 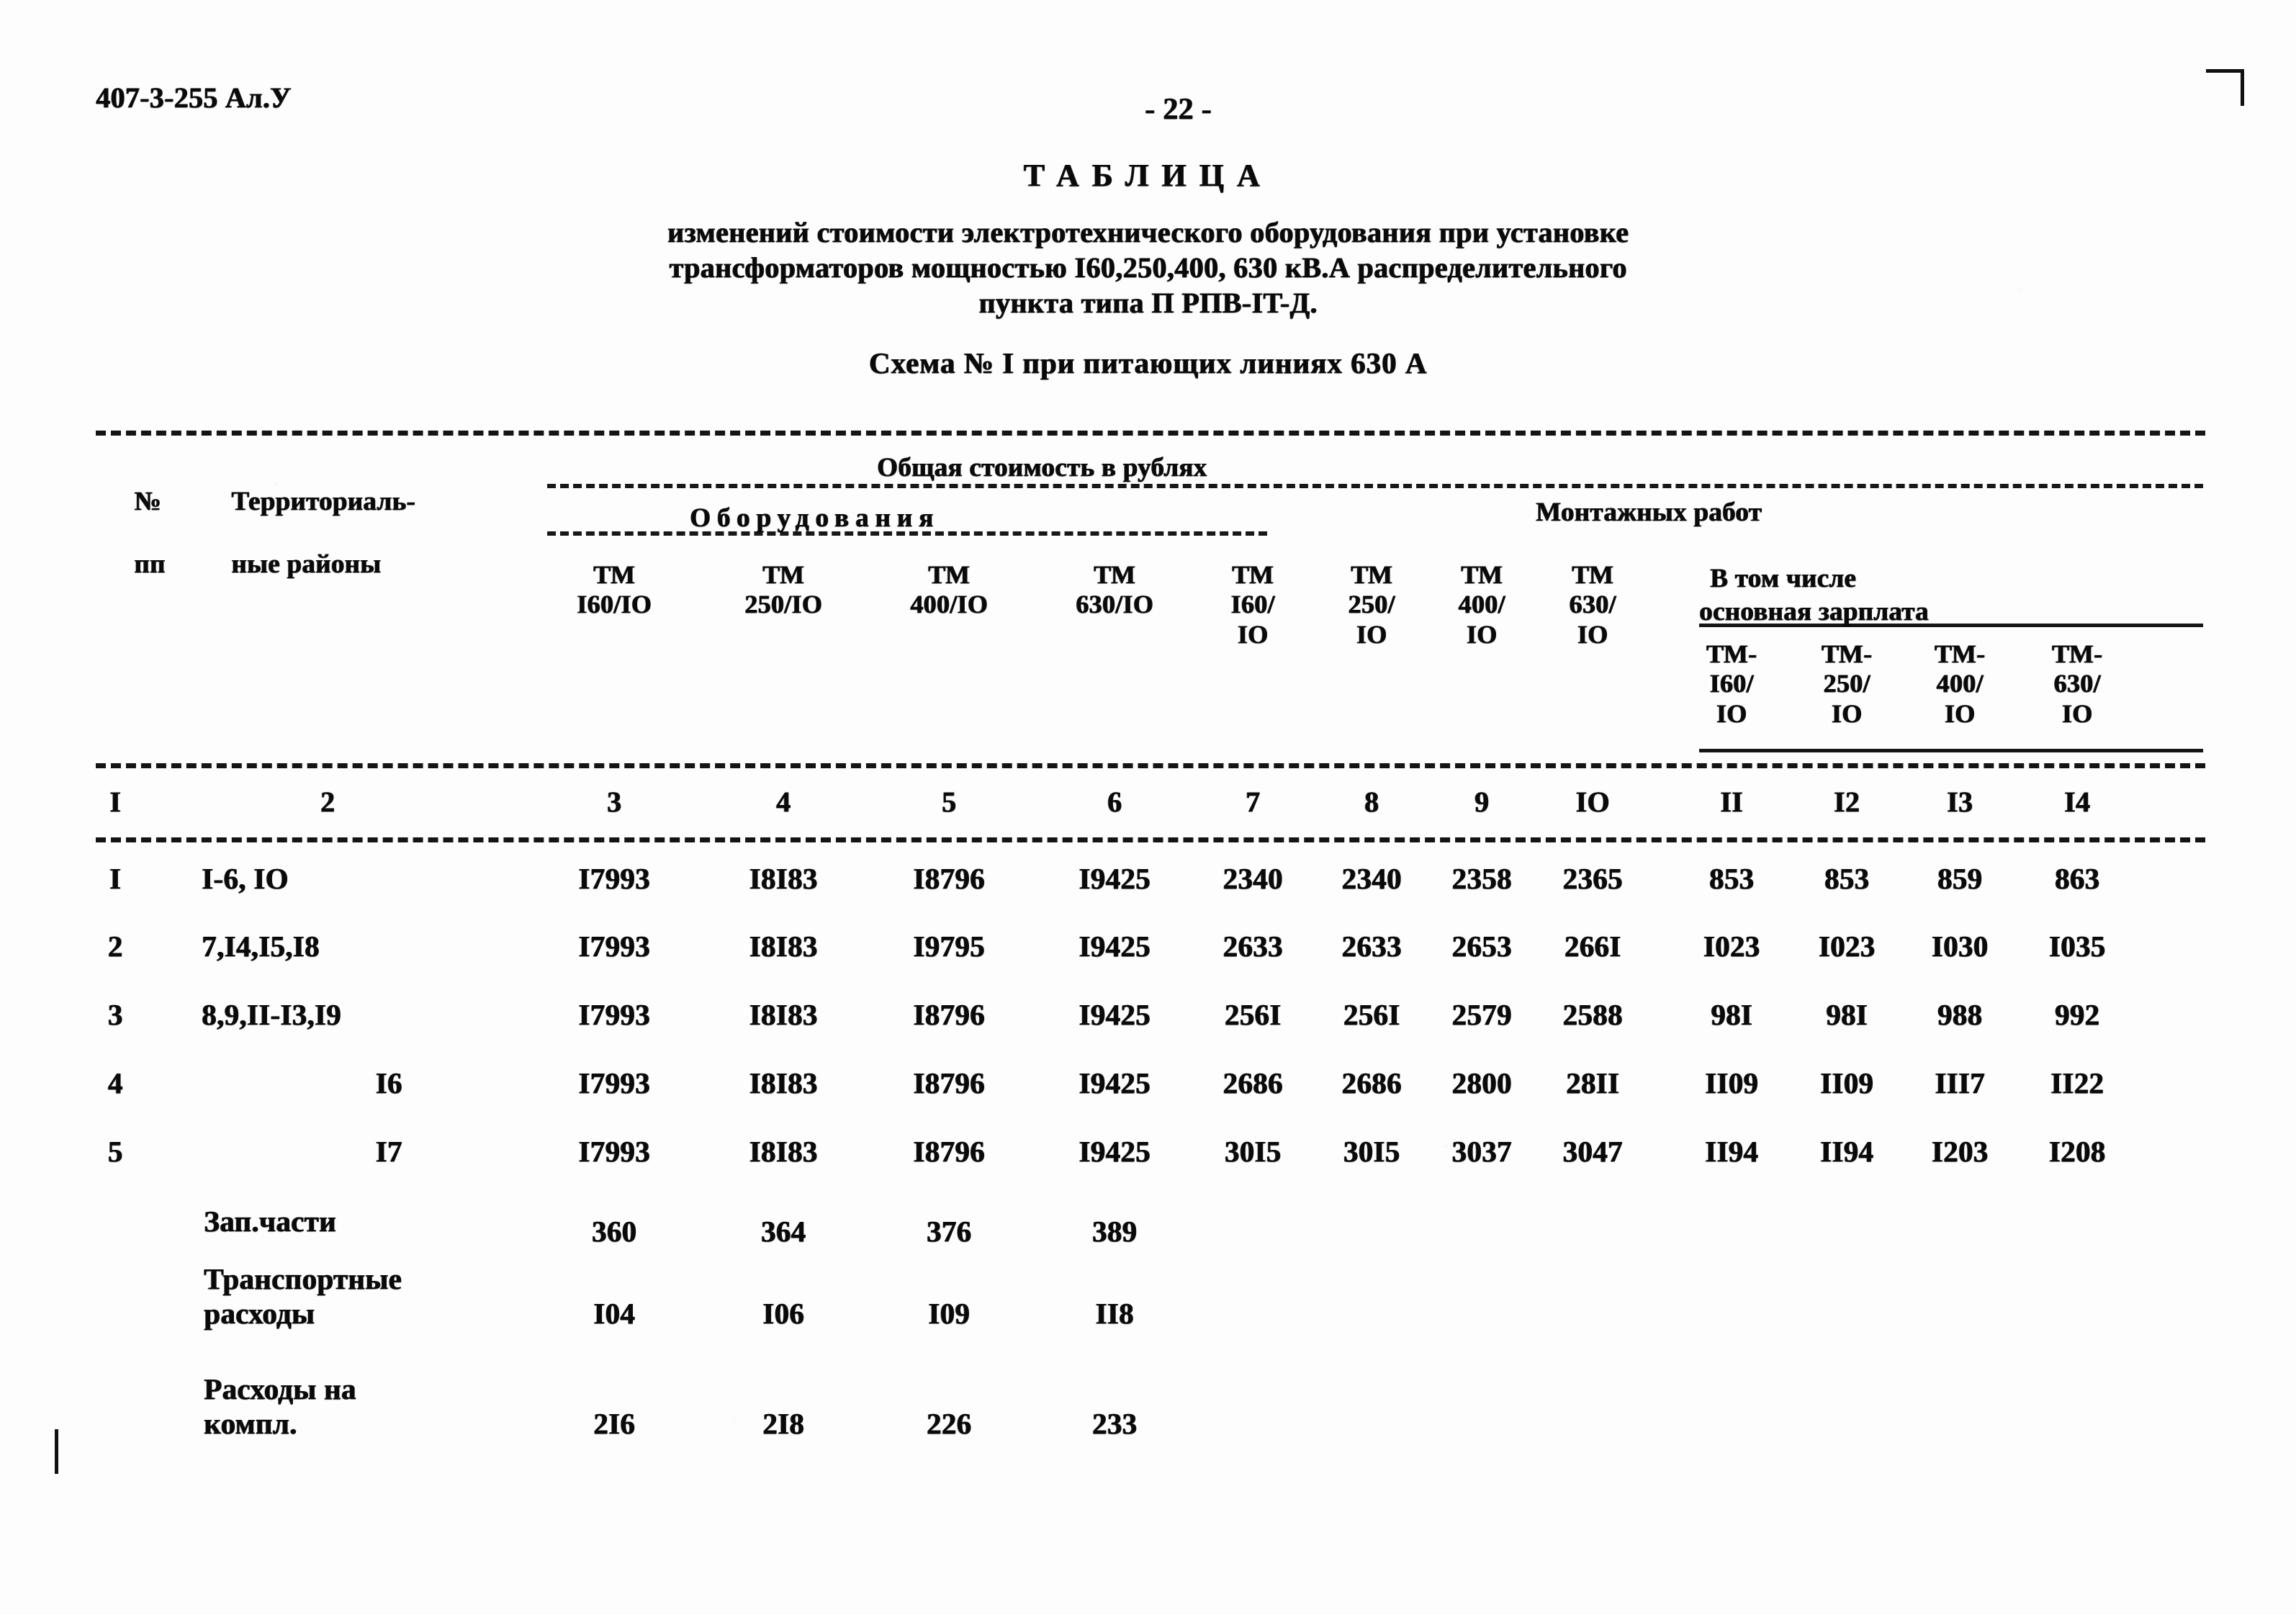 What do you see at coordinates (1115, 1313) in the screenshot?
I see `extra-row-2-value-3: II8` at bounding box center [1115, 1313].